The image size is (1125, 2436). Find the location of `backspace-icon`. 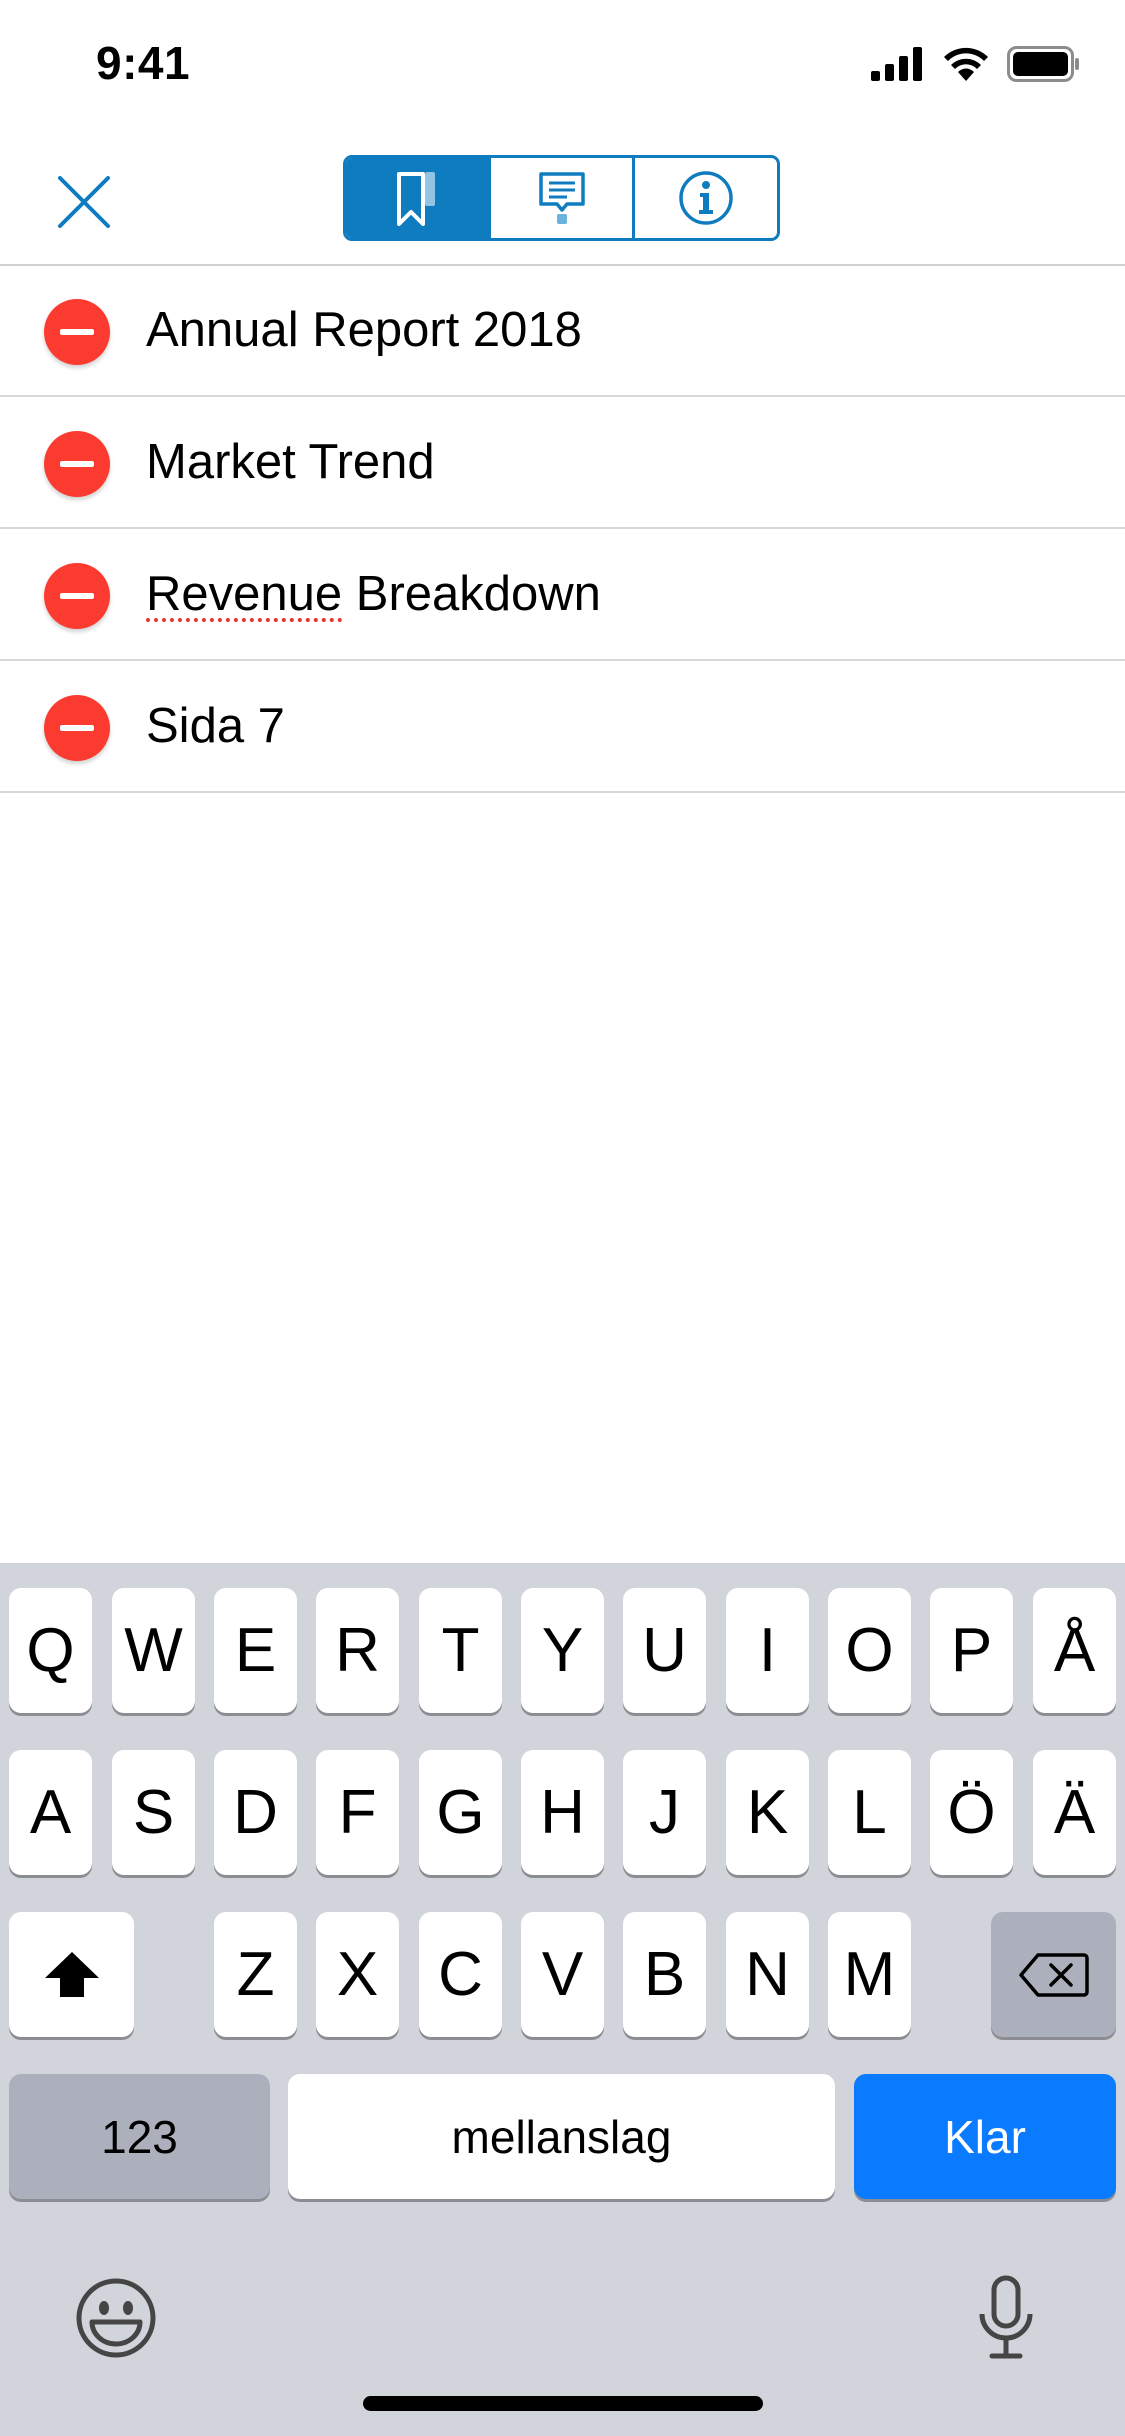

backspace-icon is located at coordinates (1053, 1974).